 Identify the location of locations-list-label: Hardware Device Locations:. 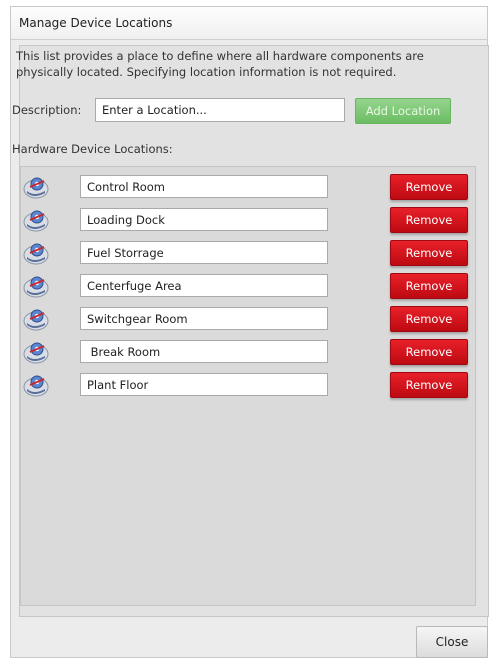
(92, 149).